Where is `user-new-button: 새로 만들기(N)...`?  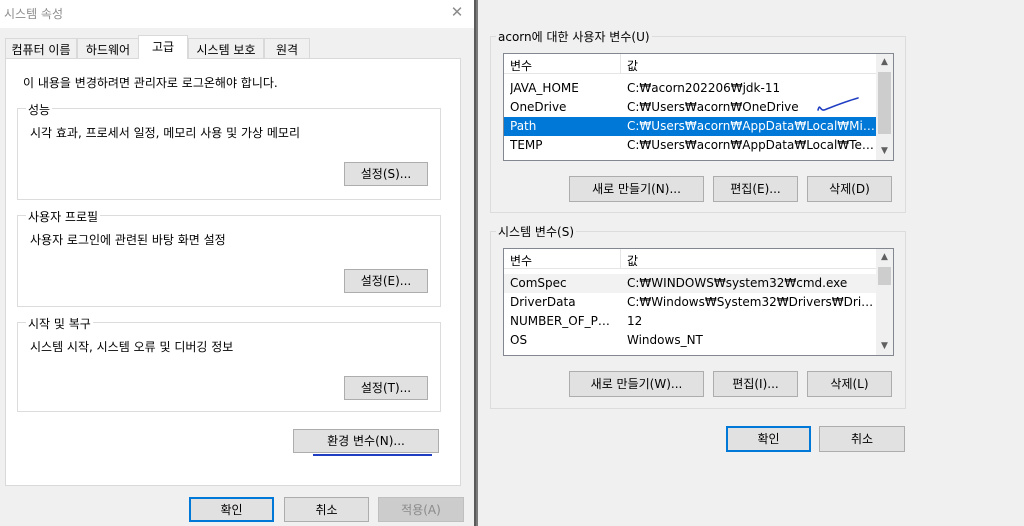
user-new-button: 새로 만들기(N)... is located at coordinates (636, 189).